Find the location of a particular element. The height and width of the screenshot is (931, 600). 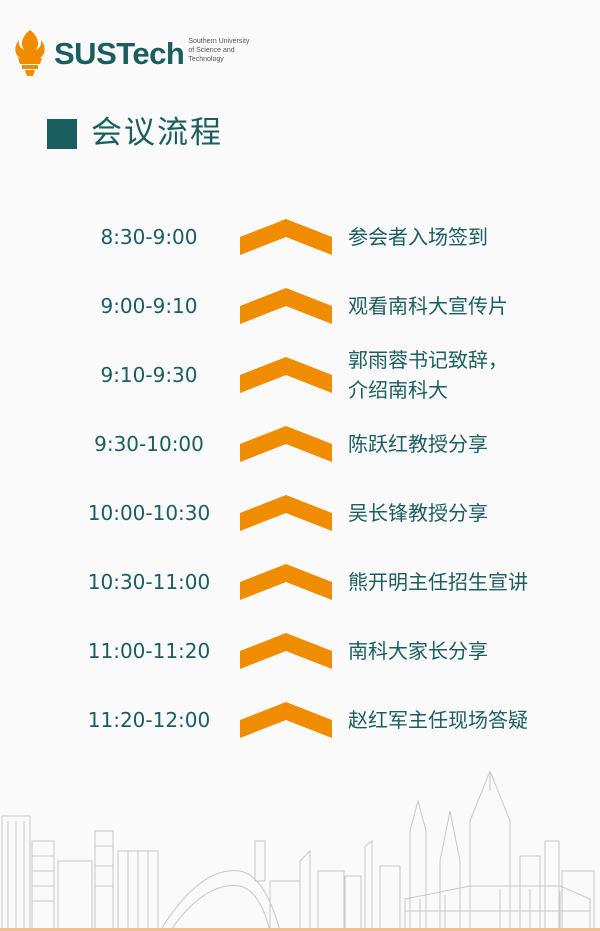

schedule-desc-line: 介绍南科大 is located at coordinates (398, 390).